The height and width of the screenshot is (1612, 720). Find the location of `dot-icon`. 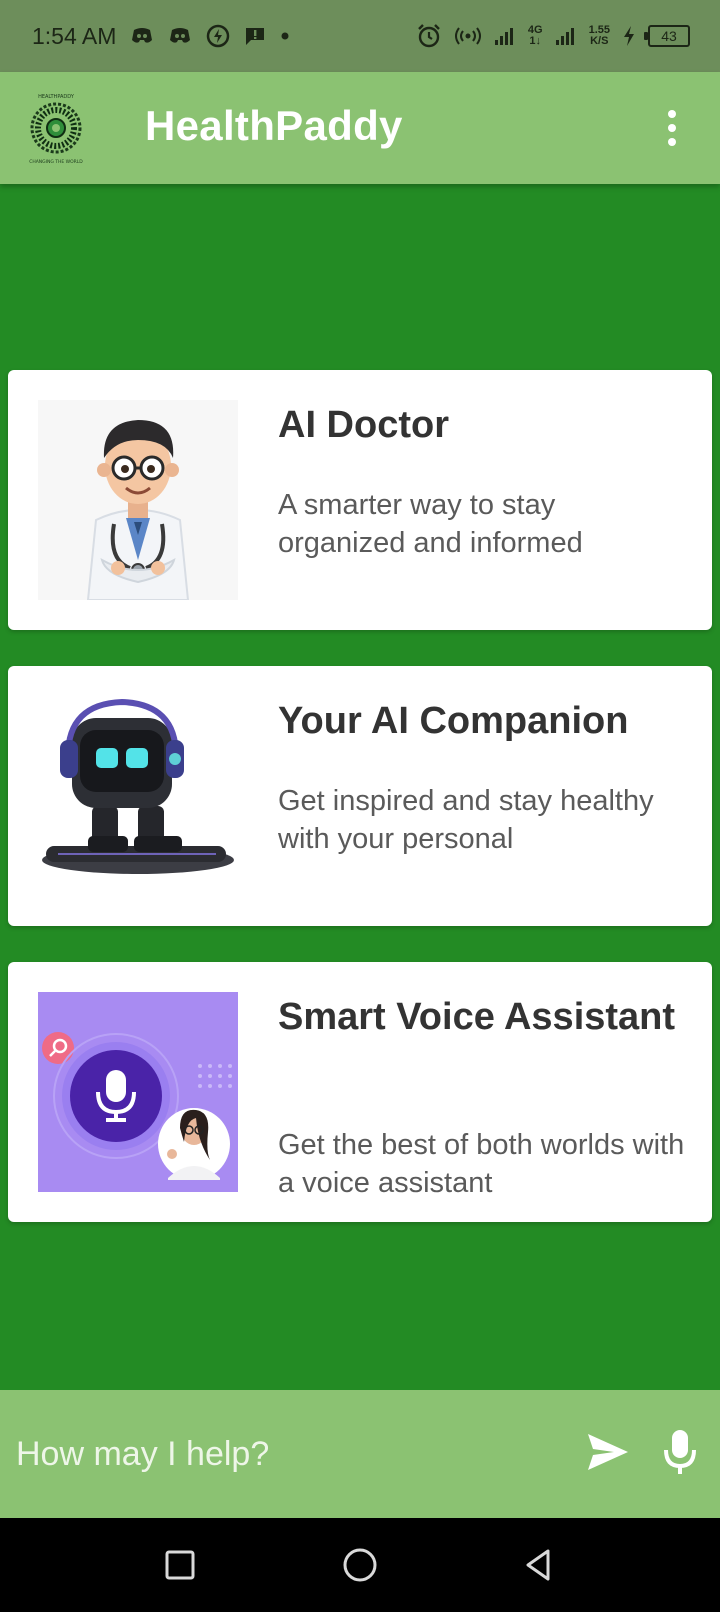

dot-icon is located at coordinates (285, 36).